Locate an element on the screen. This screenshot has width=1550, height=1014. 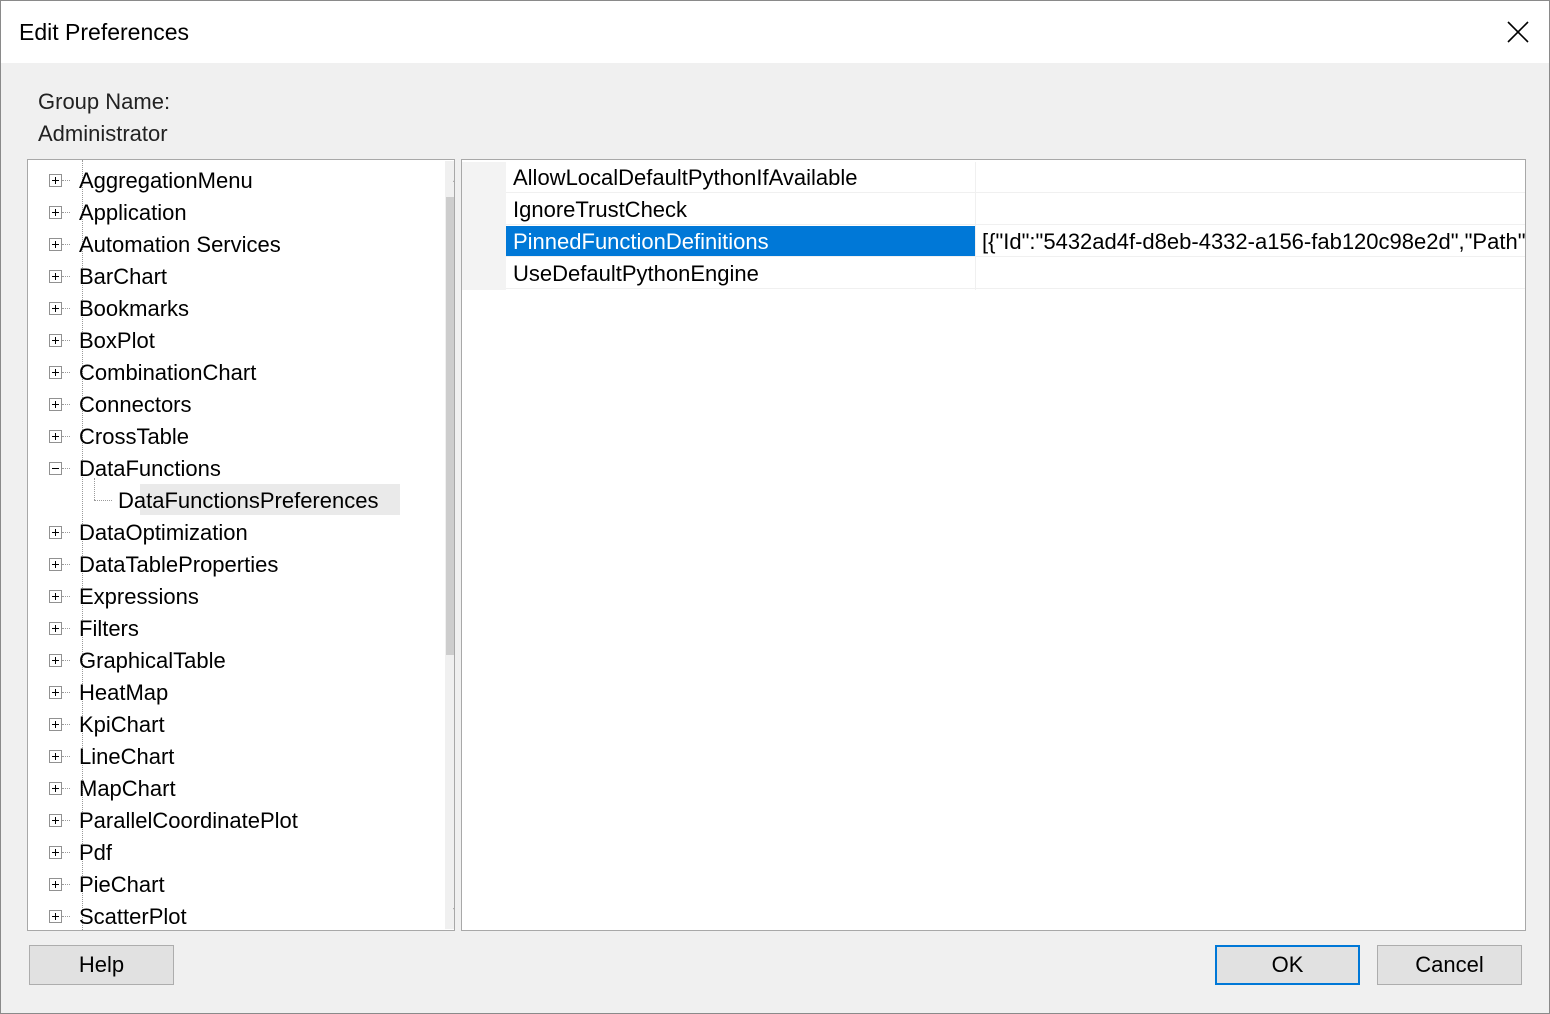
tree-item: CrossTable is located at coordinates (235, 436).